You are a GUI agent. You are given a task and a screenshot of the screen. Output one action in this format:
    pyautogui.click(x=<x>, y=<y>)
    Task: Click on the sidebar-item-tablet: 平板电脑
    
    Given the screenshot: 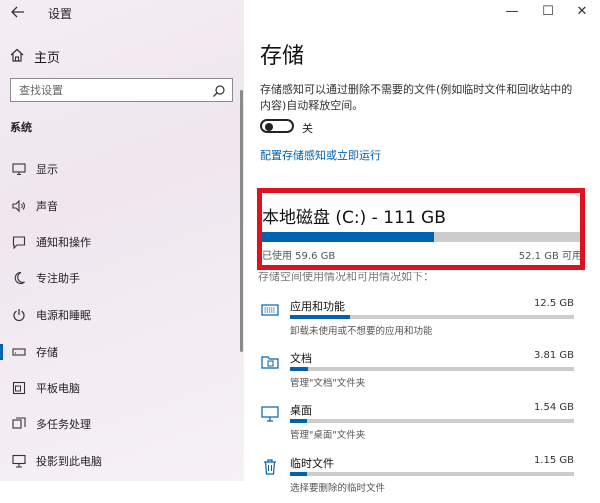 What is the action you would take?
    pyautogui.click(x=120, y=388)
    